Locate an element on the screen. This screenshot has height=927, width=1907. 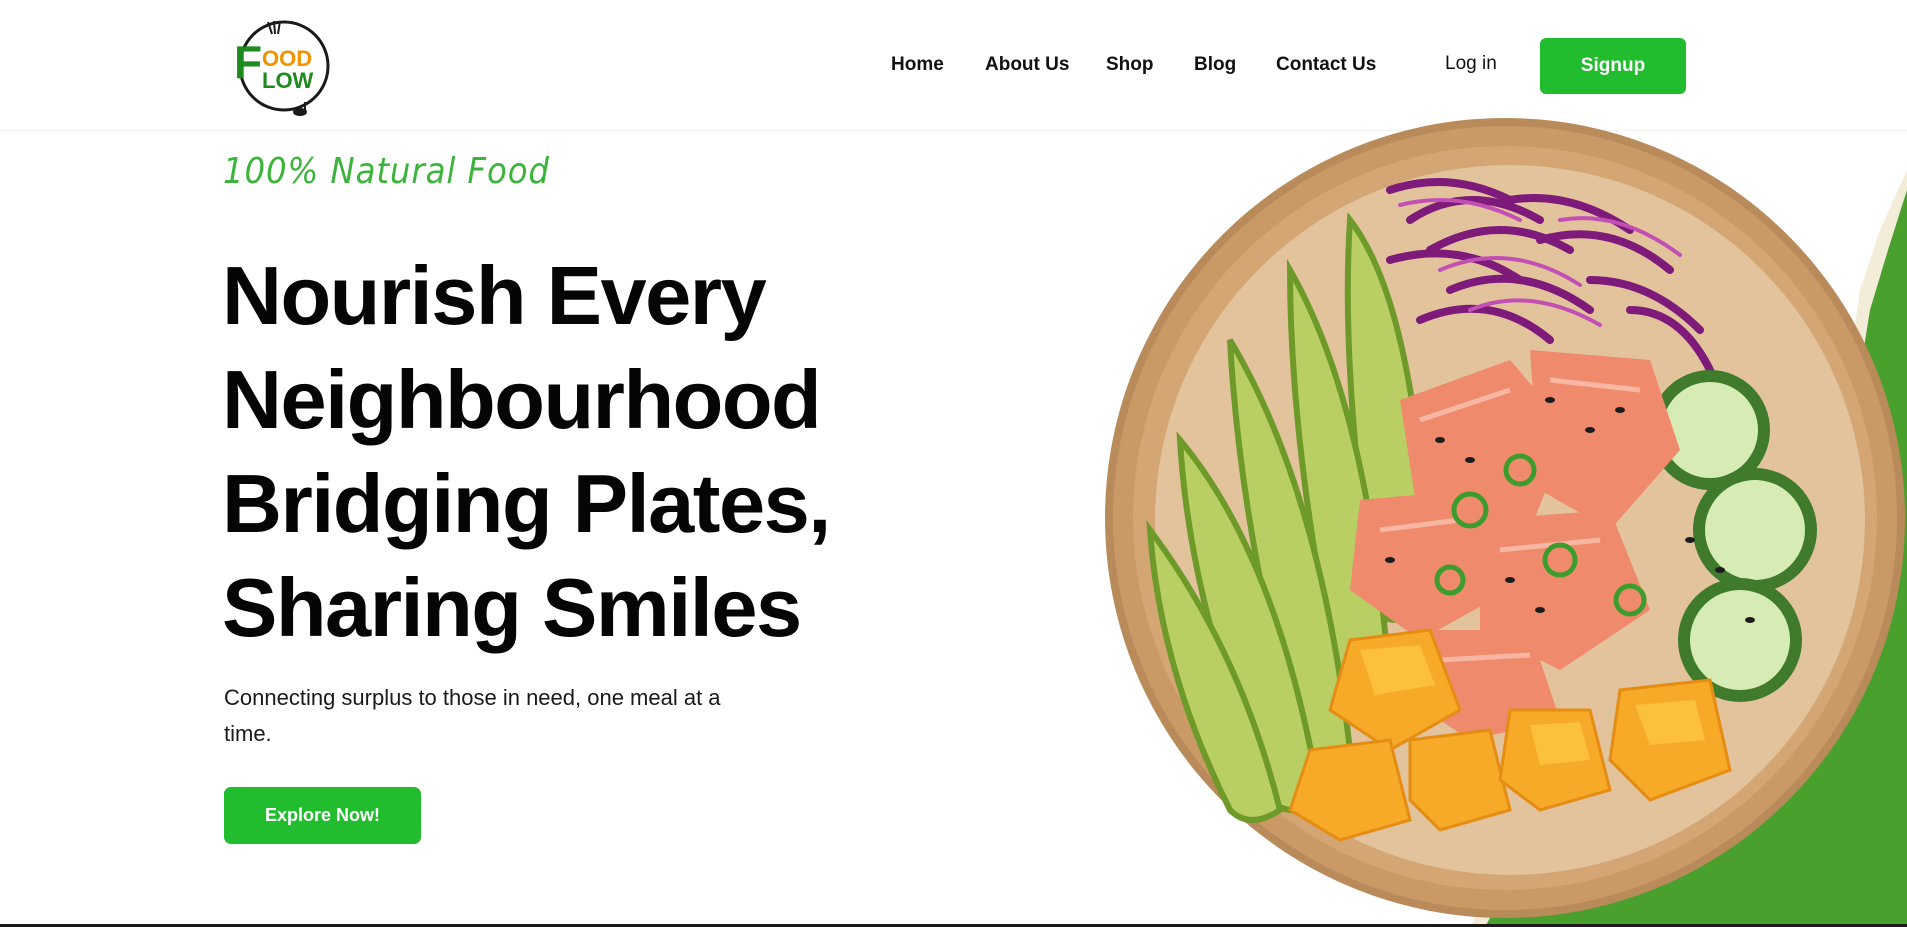
nav-shop: Shop is located at coordinates (1130, 65).